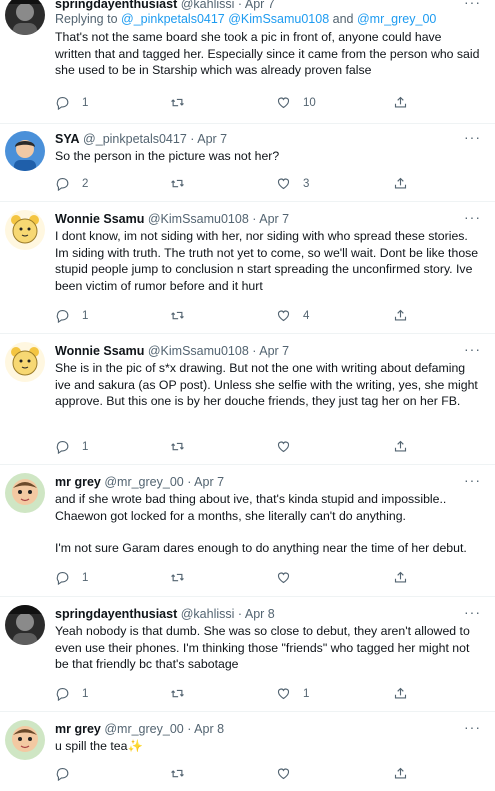  Describe the element at coordinates (235, 578) in the screenshot. I see `tweet-actions: 1` at that location.